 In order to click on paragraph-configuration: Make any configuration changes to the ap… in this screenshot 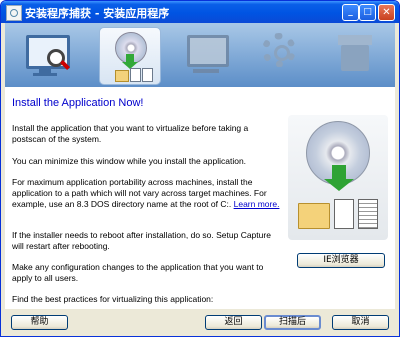, I will do `click(138, 272)`.